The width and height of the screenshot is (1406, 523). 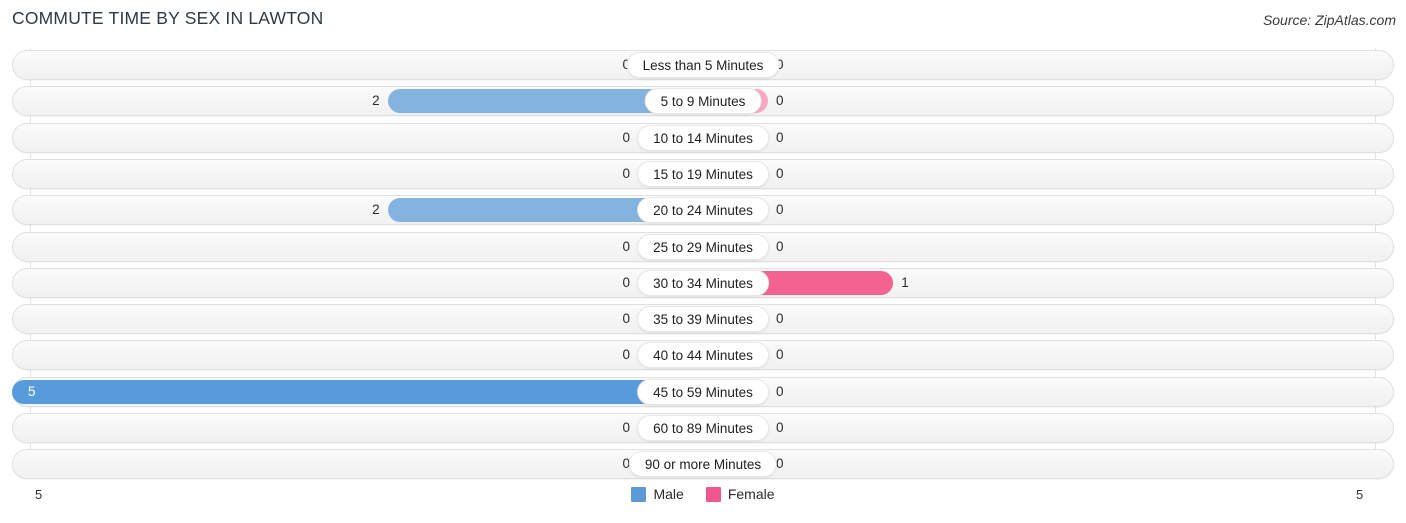 What do you see at coordinates (32, 391) in the screenshot?
I see `male-value-label: 5` at bounding box center [32, 391].